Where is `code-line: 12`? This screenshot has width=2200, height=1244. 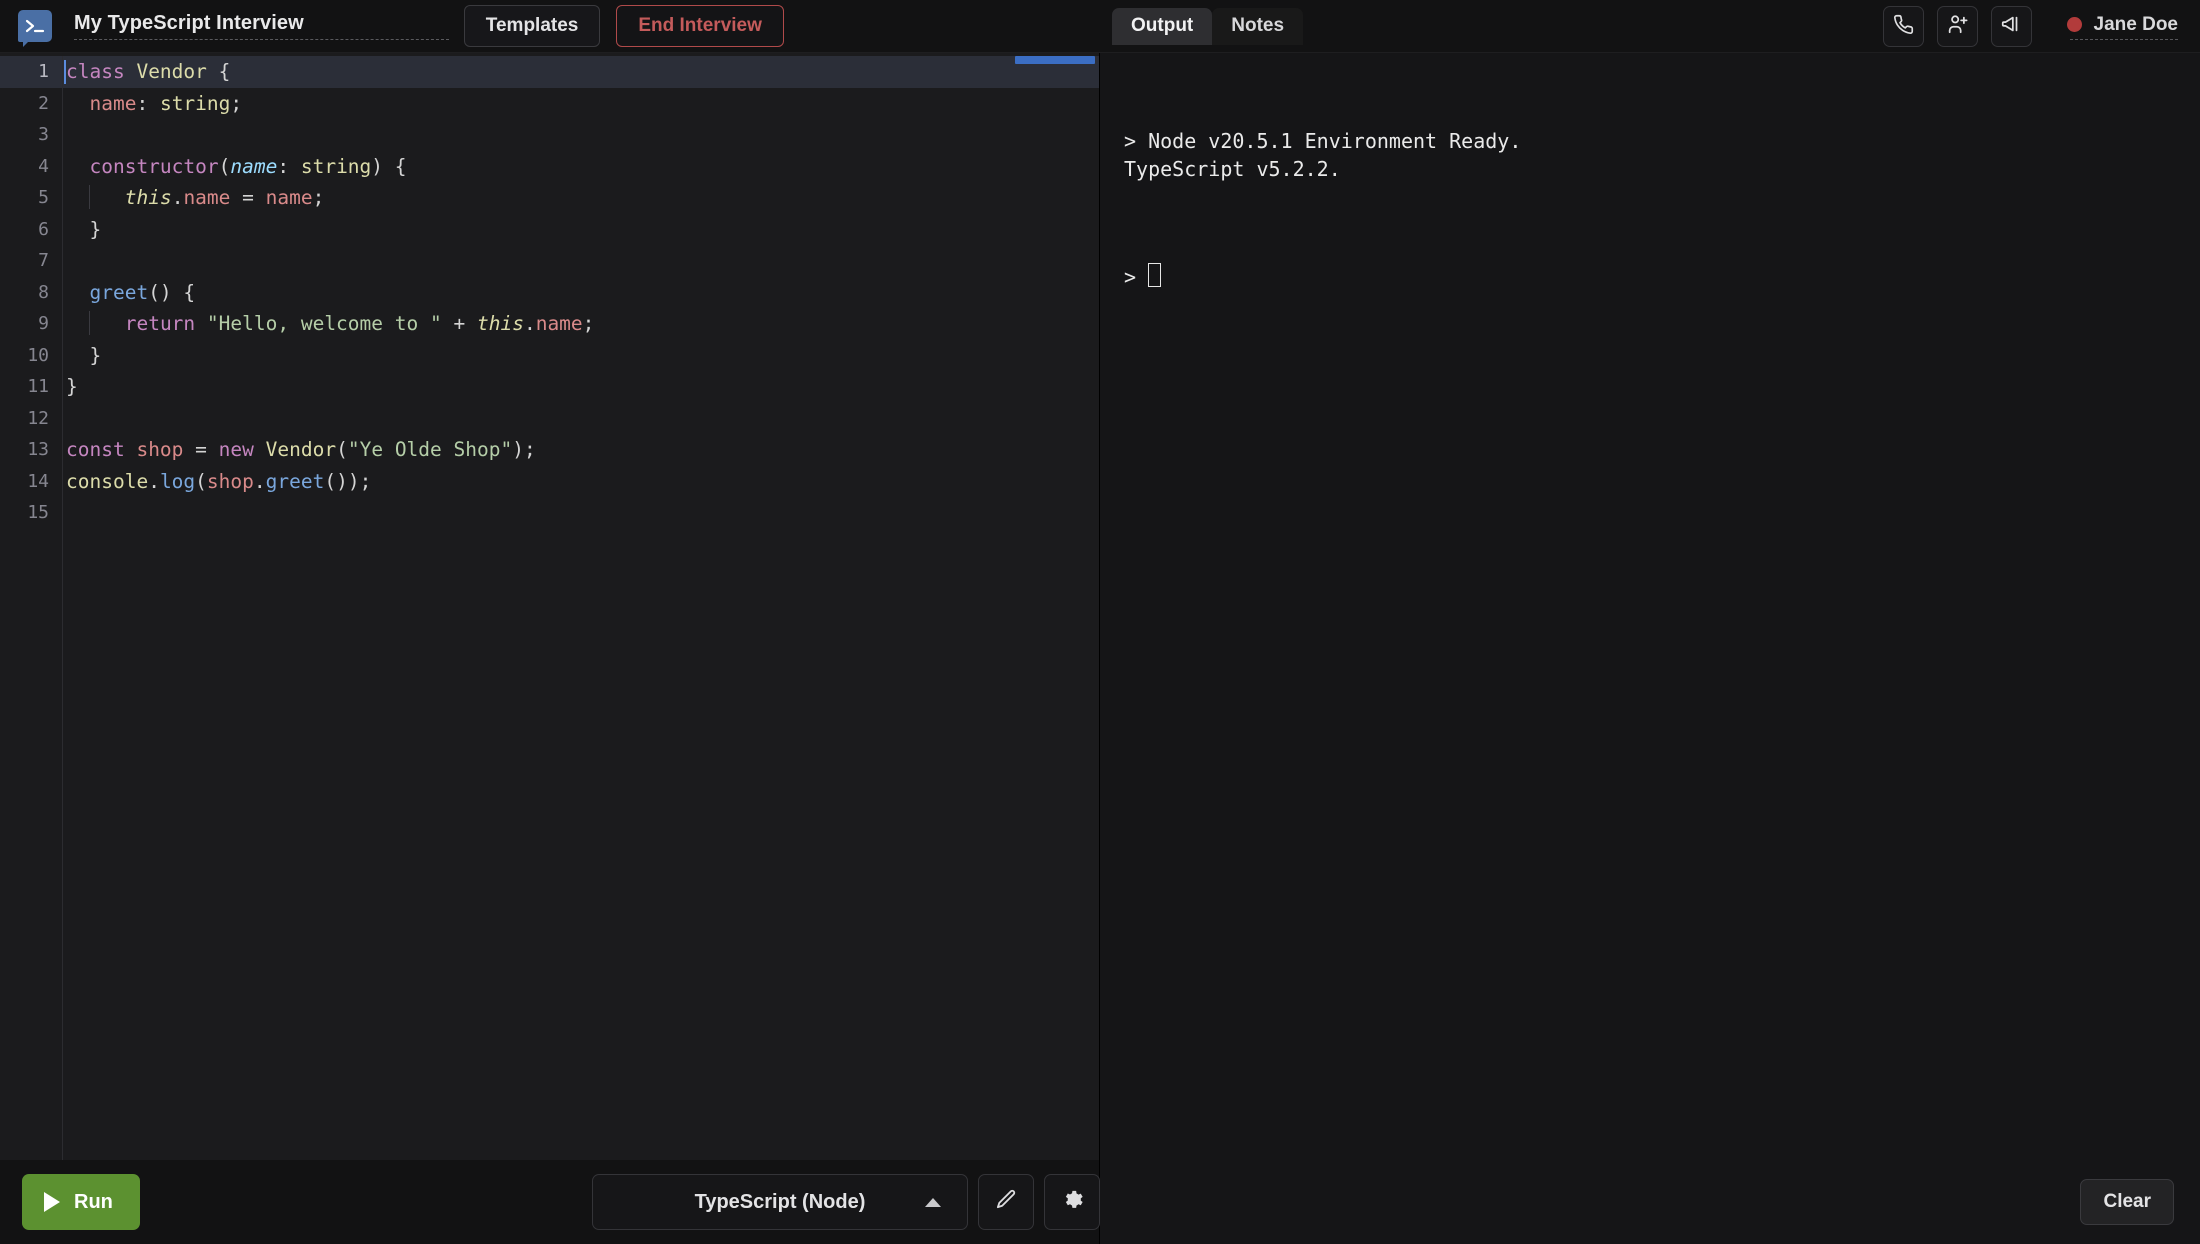 code-line: 12 is located at coordinates (549, 419).